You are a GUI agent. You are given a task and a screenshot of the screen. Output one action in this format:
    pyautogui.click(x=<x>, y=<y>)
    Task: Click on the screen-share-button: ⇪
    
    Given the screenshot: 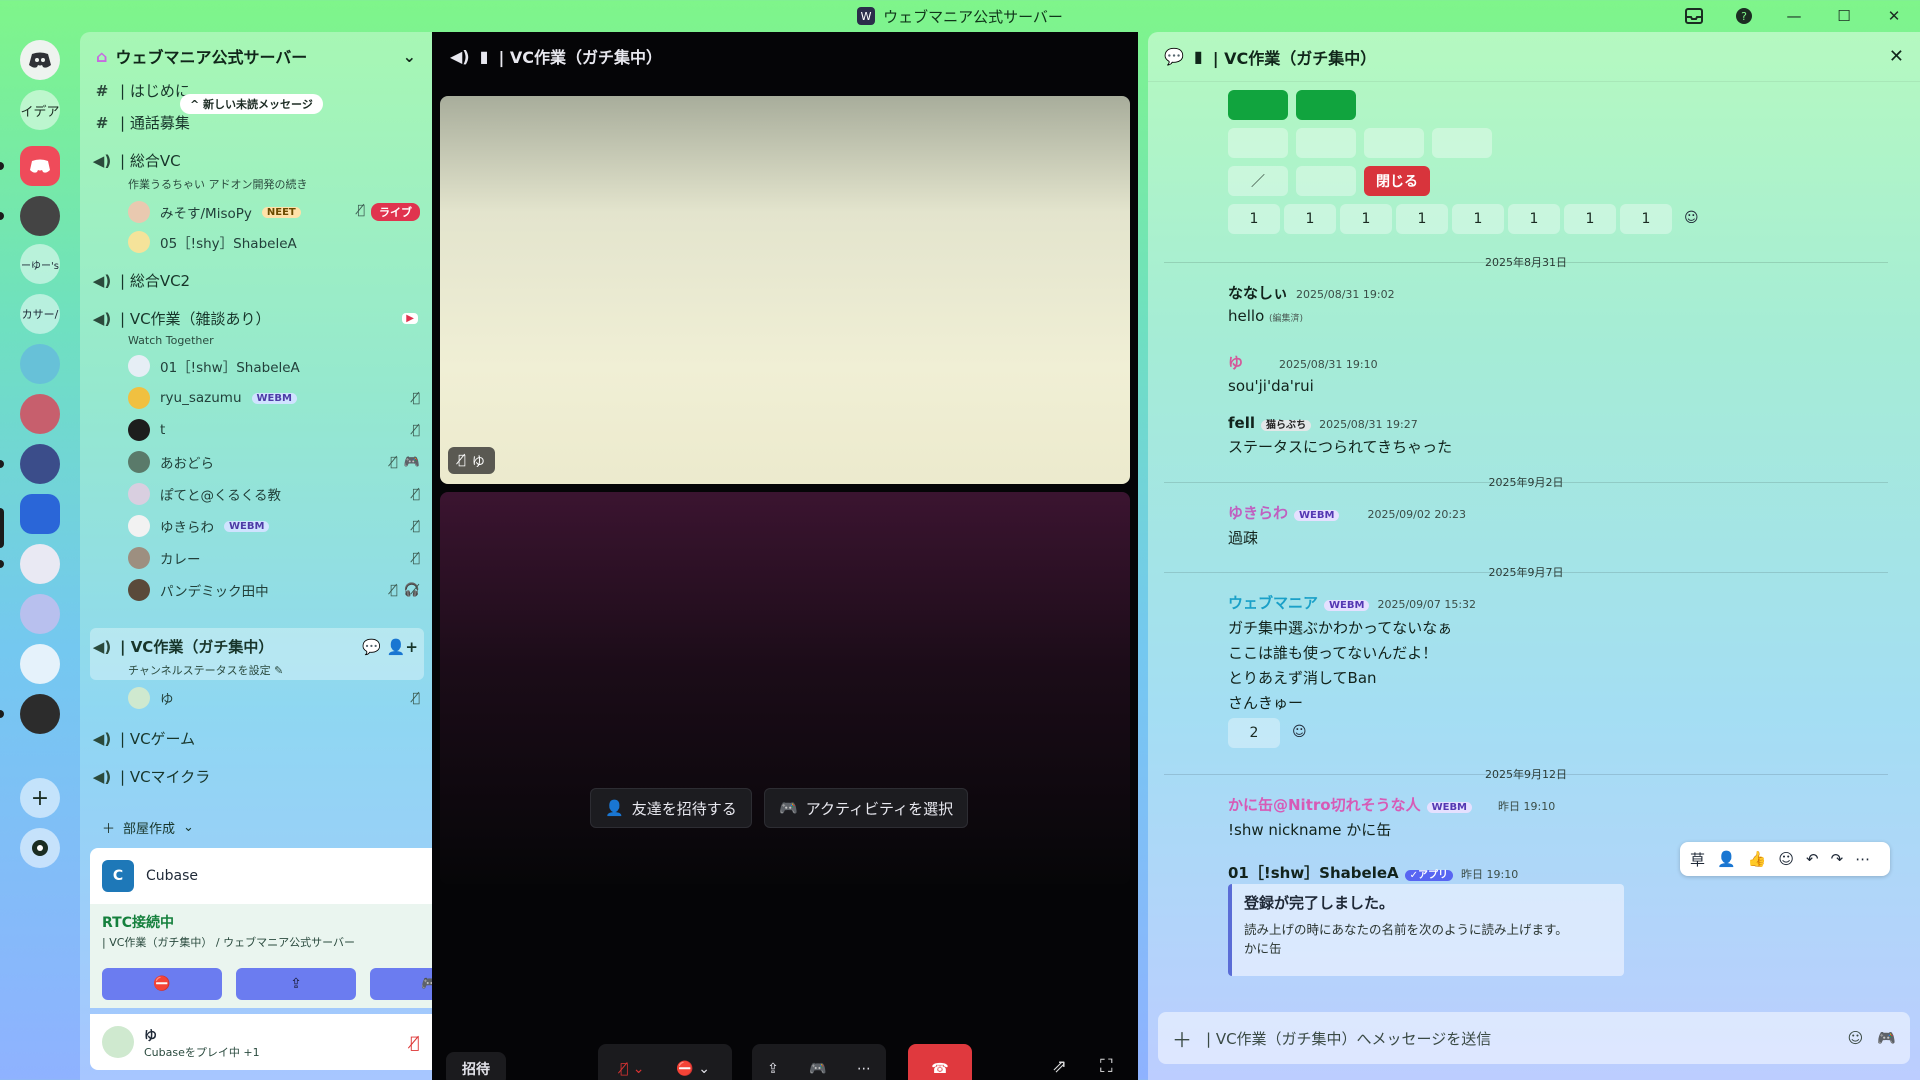 What is the action you would take?
    pyautogui.click(x=296, y=984)
    